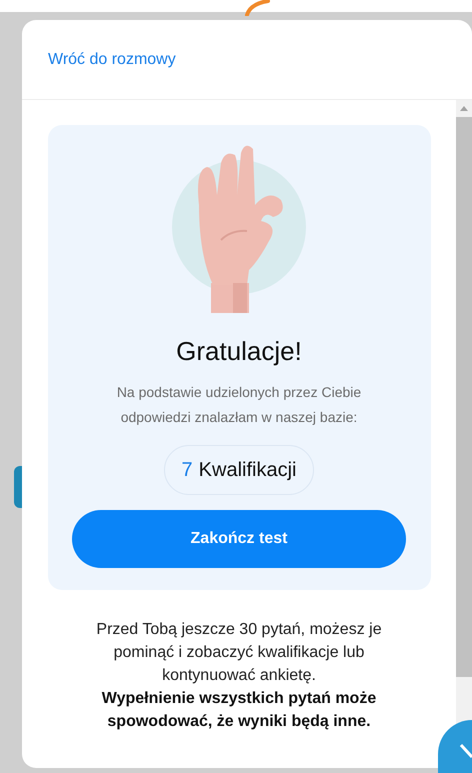 The image size is (472, 773). Describe the element at coordinates (247, 470) in the screenshot. I see `qualification-label: Kwalifikacji` at that location.